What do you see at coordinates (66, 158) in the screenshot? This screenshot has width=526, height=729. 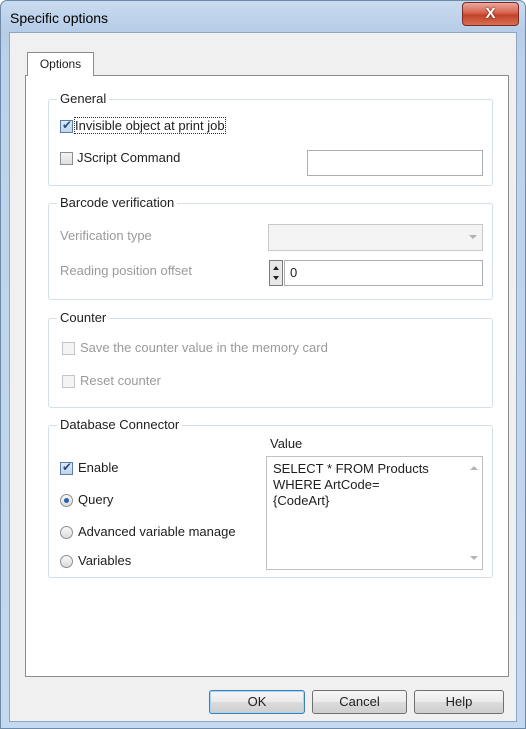 I see `jscript-command-checkbox` at bounding box center [66, 158].